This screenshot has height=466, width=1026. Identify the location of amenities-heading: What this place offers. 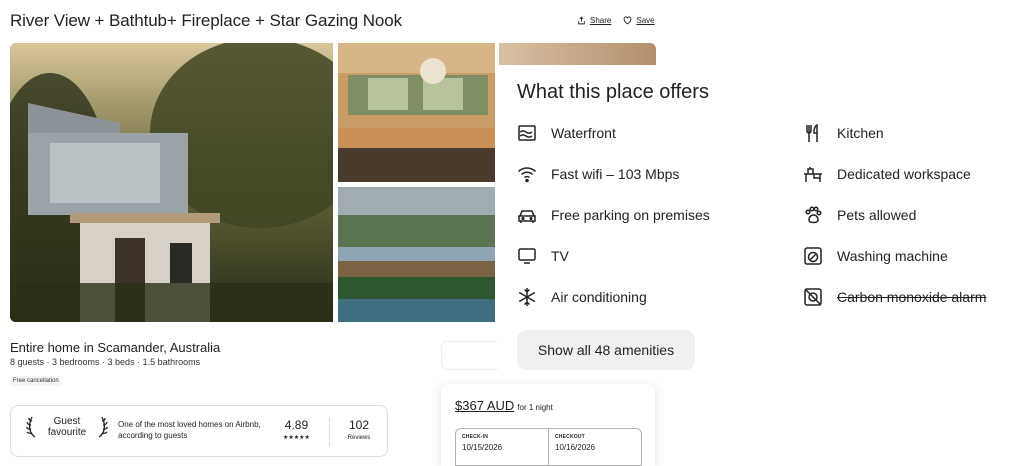
(613, 92).